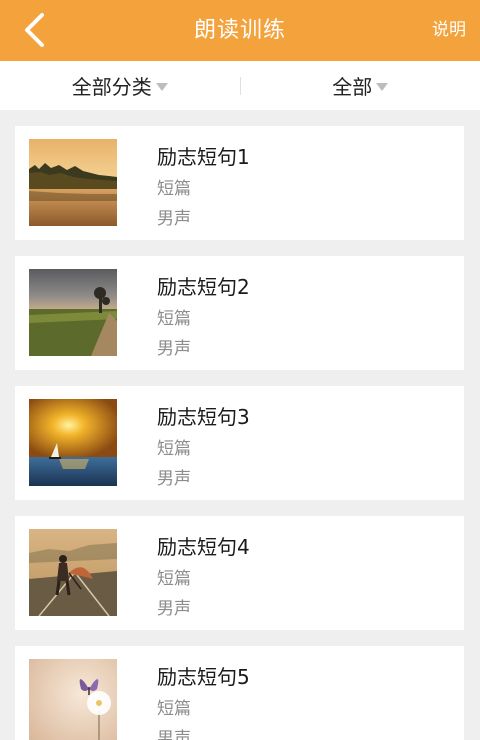 This screenshot has width=480, height=740. What do you see at coordinates (239, 183) in the screenshot?
I see `list-item: 励志短句1 短篇 男声` at bounding box center [239, 183].